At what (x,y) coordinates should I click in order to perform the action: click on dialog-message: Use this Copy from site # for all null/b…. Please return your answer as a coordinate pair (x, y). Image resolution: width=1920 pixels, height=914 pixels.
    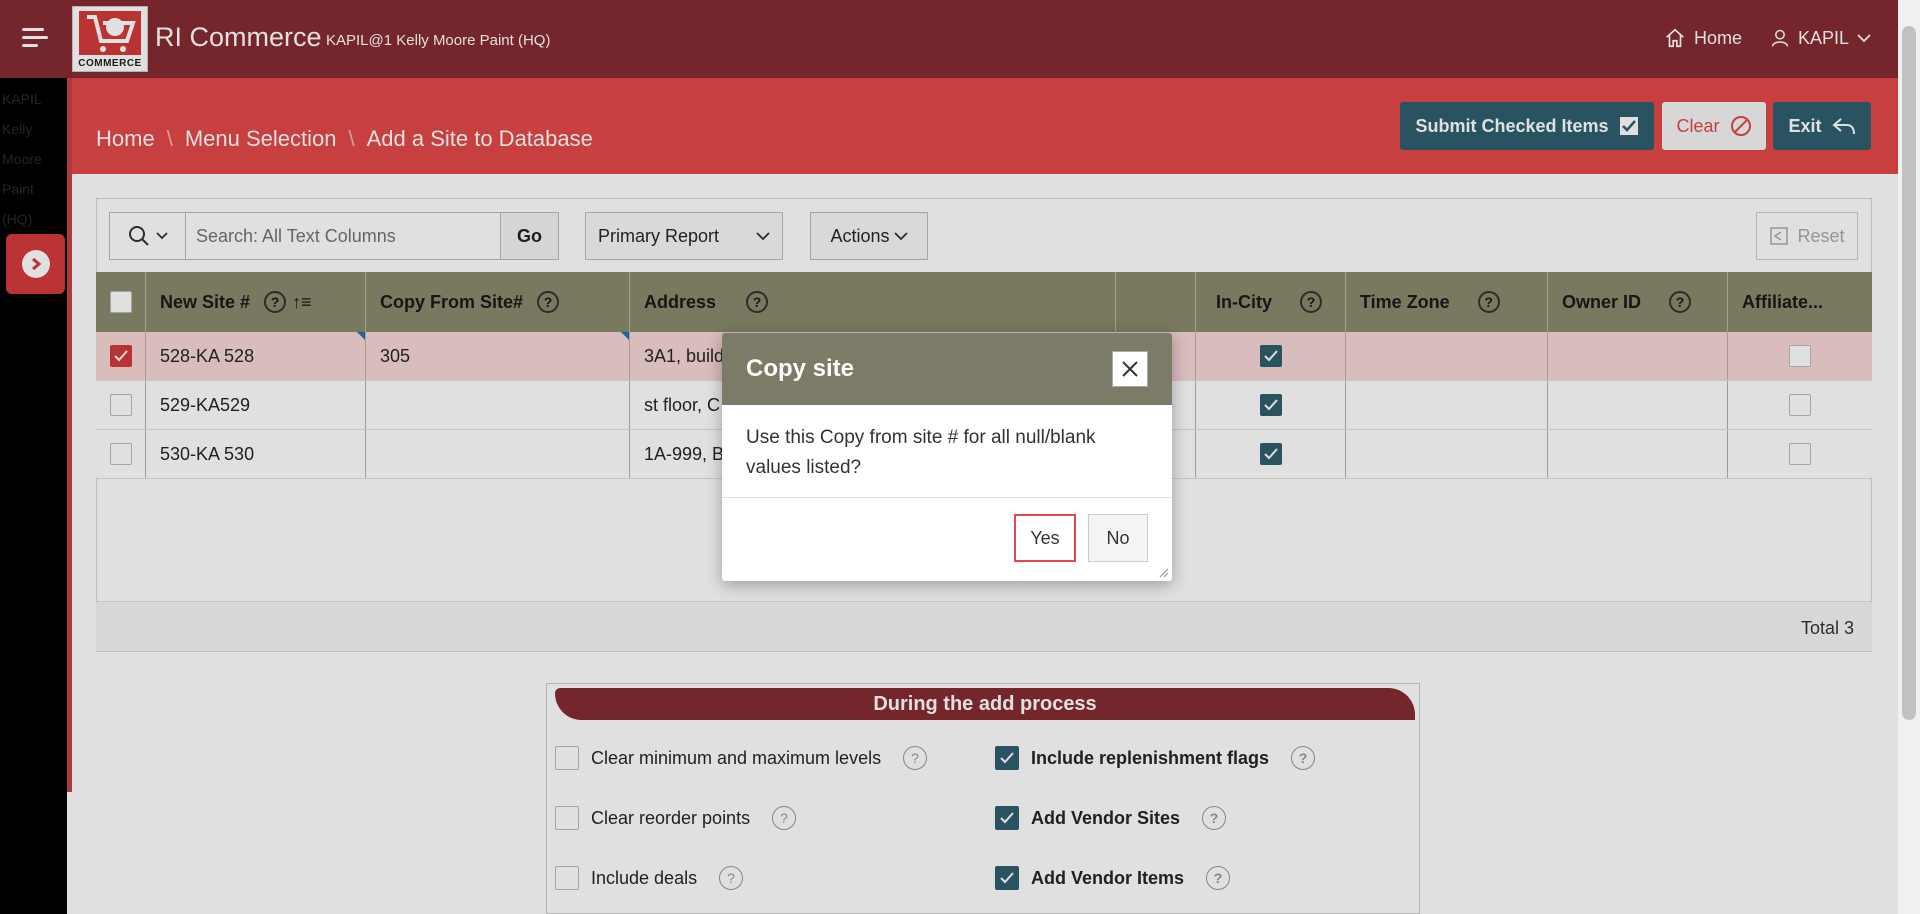
    Looking at the image, I should click on (921, 452).